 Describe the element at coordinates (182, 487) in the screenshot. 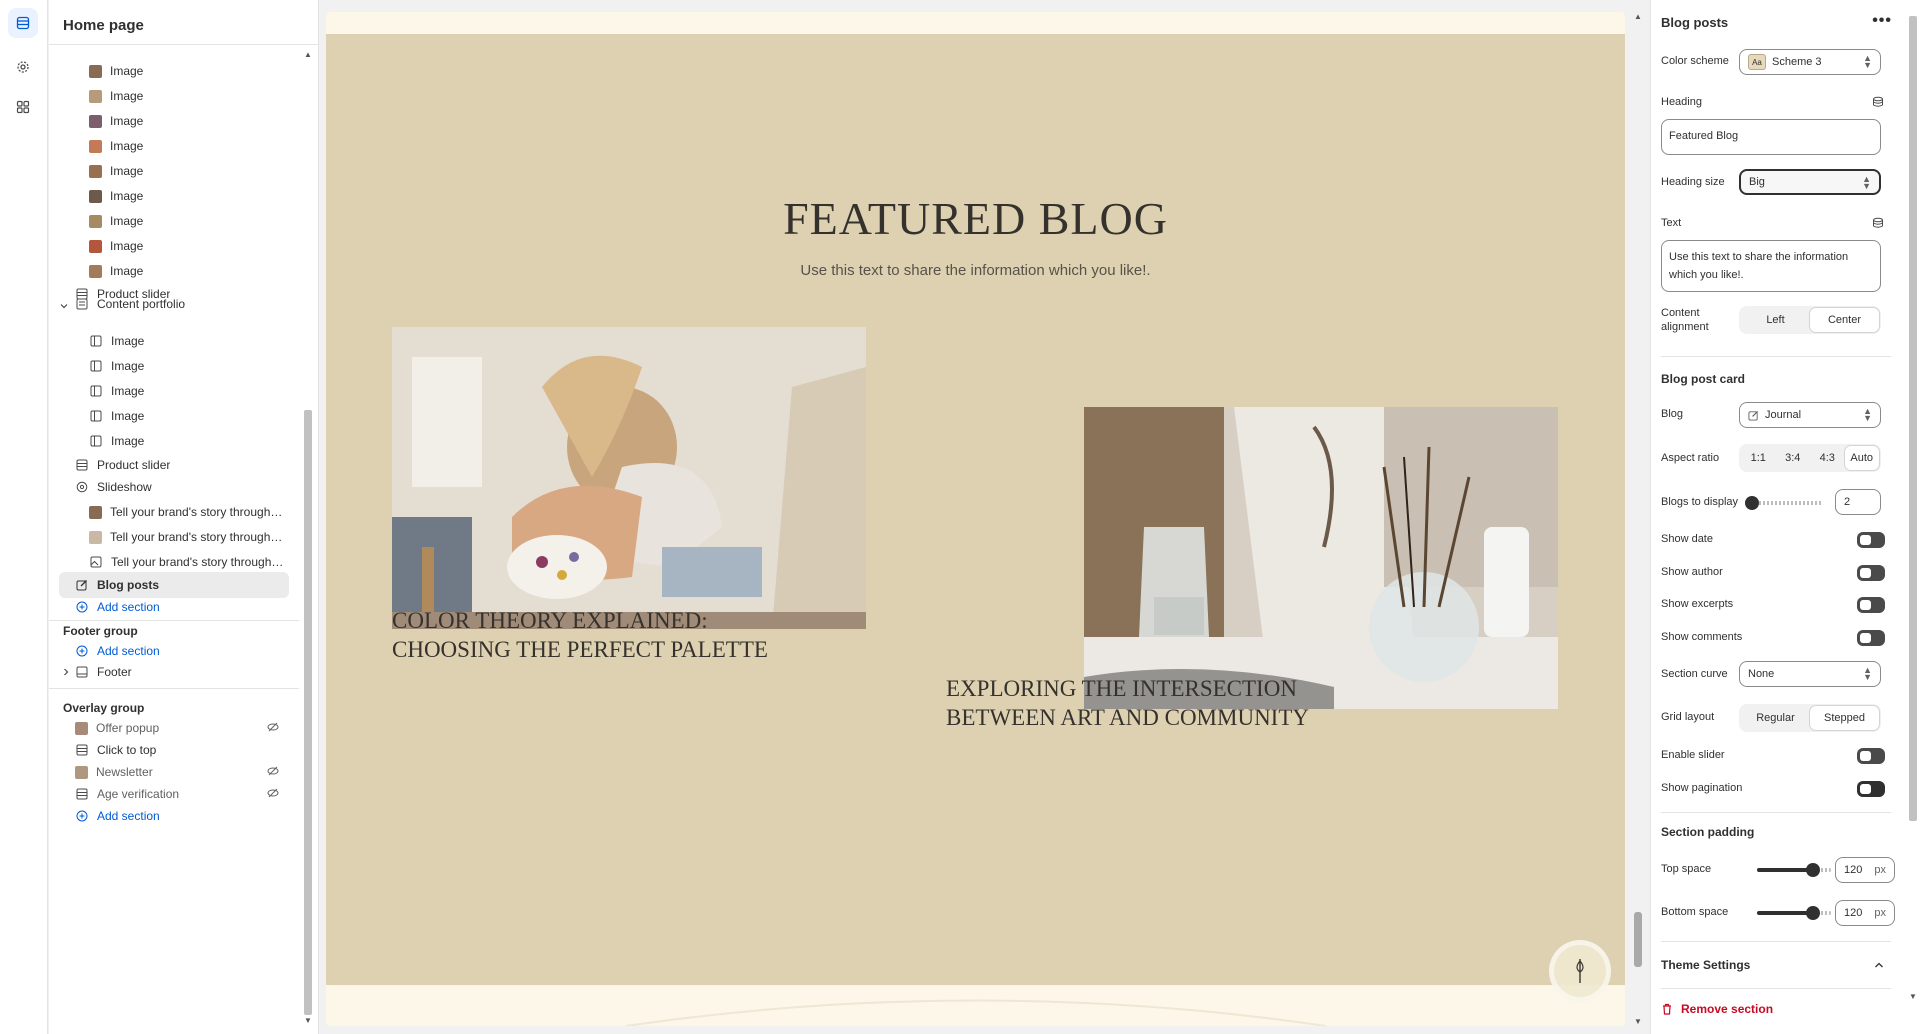

I see `tree-section-slideshow: Slideshow` at that location.